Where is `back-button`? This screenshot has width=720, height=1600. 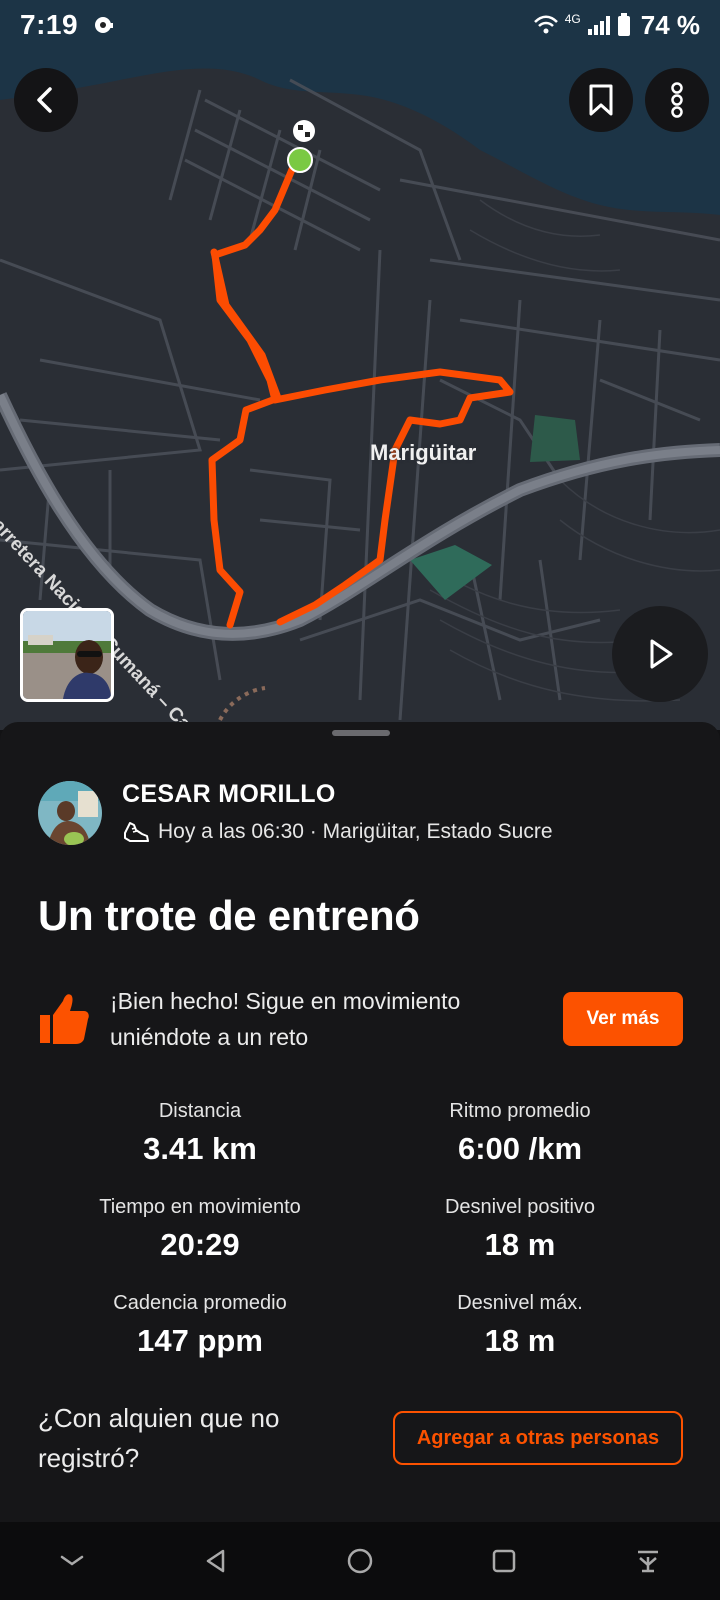
back-button is located at coordinates (46, 100).